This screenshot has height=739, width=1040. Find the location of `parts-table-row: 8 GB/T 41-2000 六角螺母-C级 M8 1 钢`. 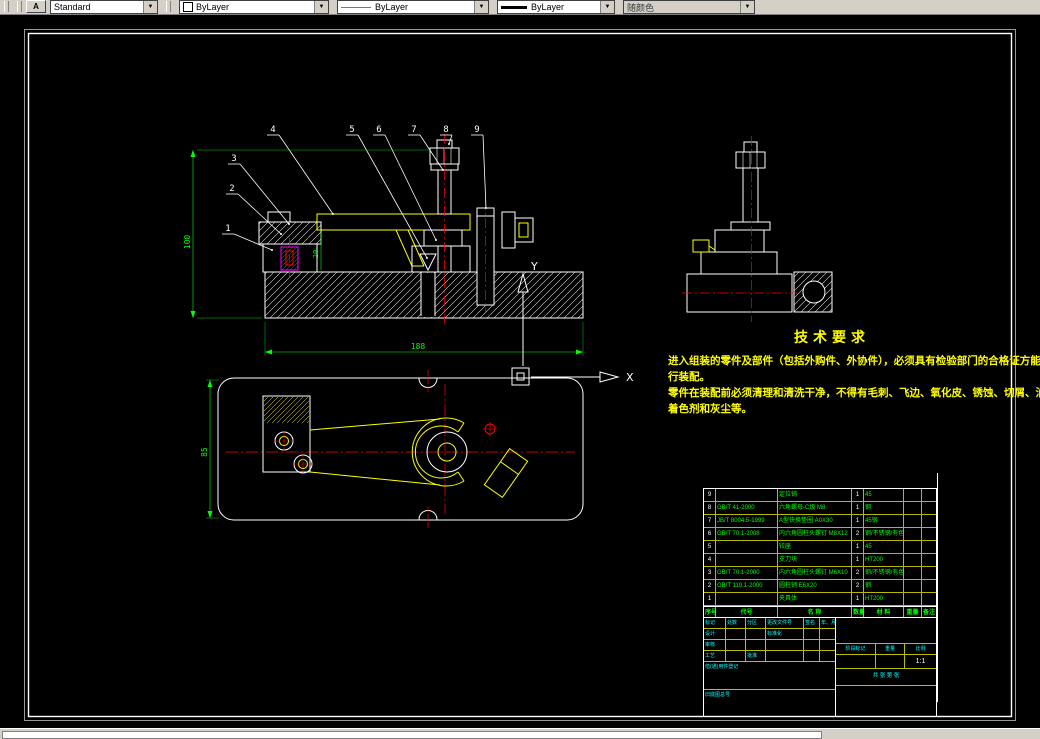

parts-table-row: 8 GB/T 41-2000 六角螺母-C级 M8 1 钢 is located at coordinates (820, 508).